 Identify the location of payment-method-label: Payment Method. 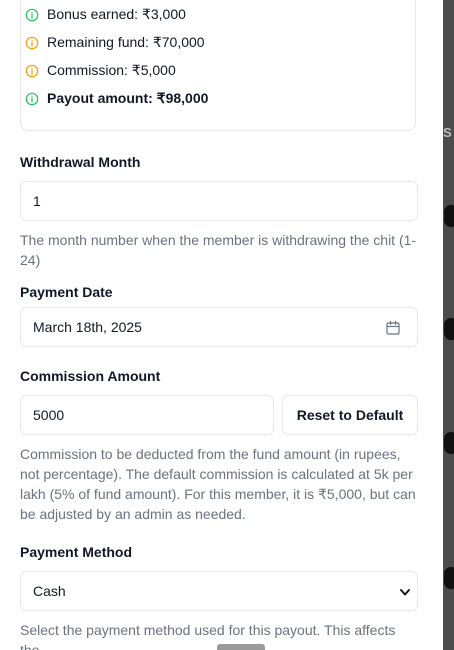
(76, 552).